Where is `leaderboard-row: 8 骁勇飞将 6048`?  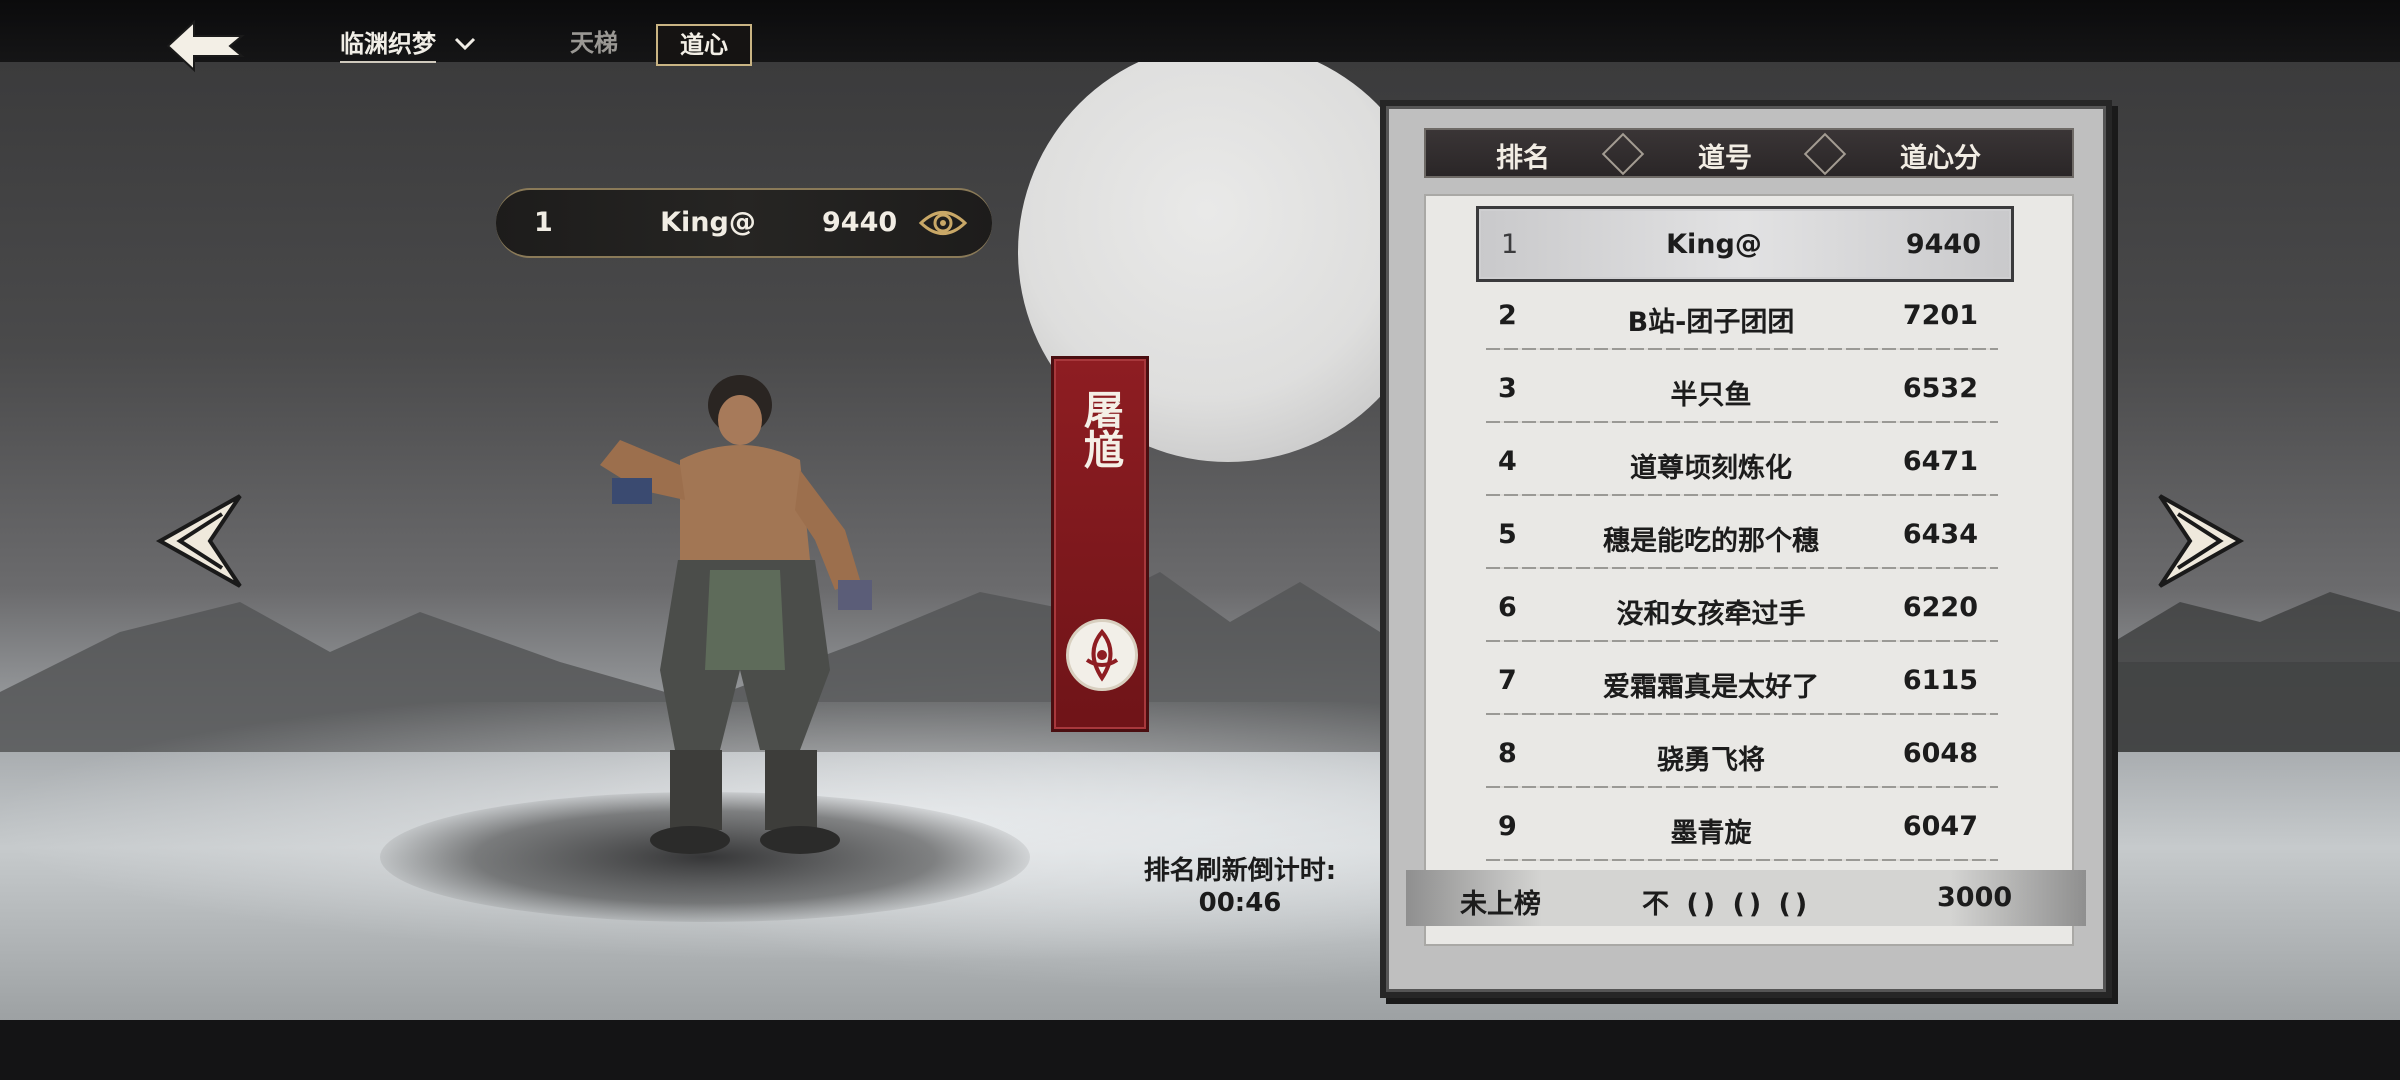
leaderboard-row: 8 骁勇飞将 6048 is located at coordinates (1742, 753).